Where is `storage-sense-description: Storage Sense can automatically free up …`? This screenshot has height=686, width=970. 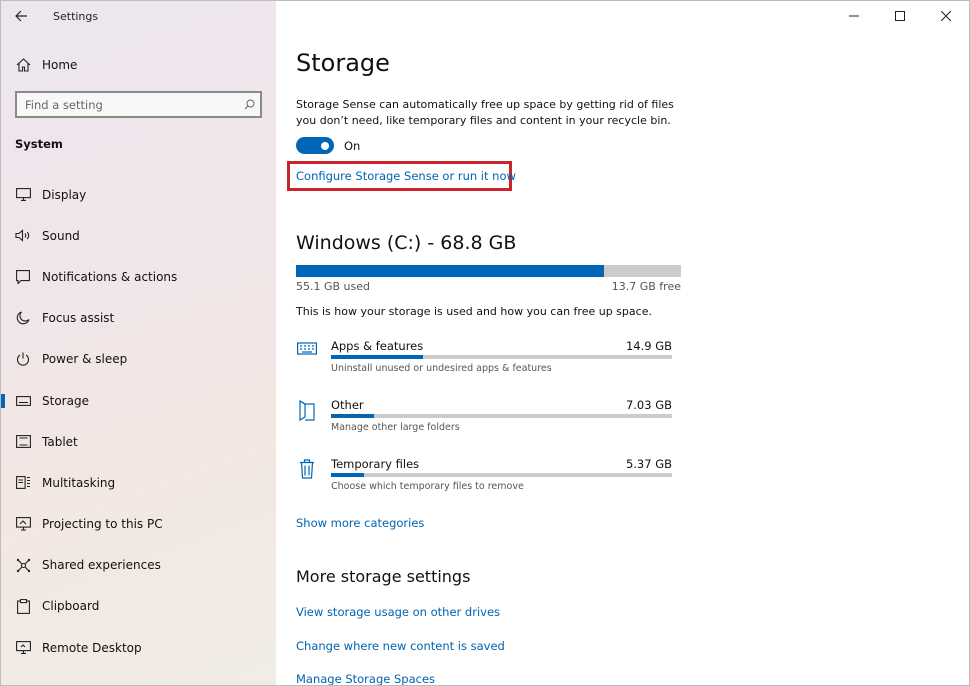
storage-sense-description: Storage Sense can automatically free up … is located at coordinates (485, 112).